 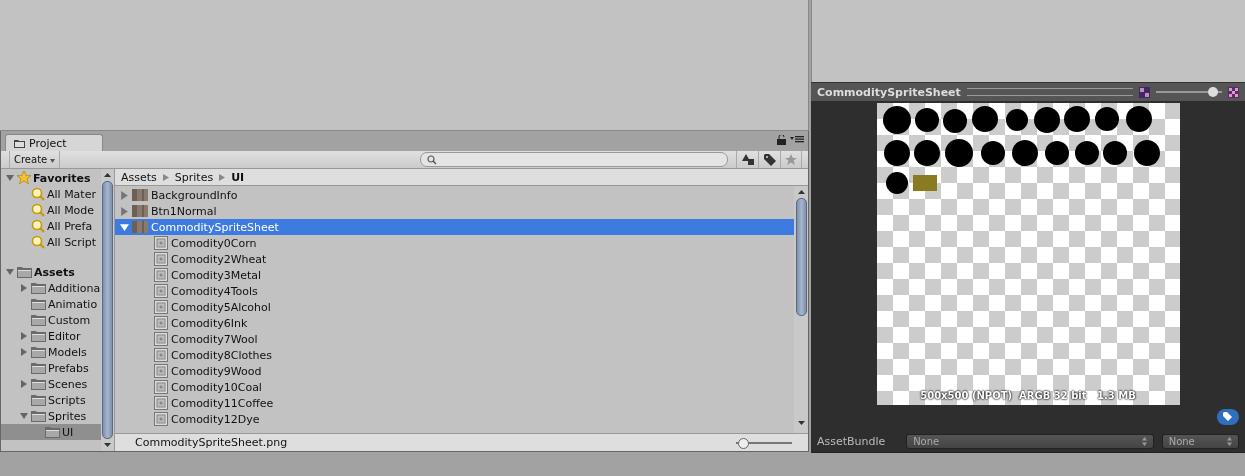 I want to click on sidebar-item: All Mater, so click(x=51, y=194).